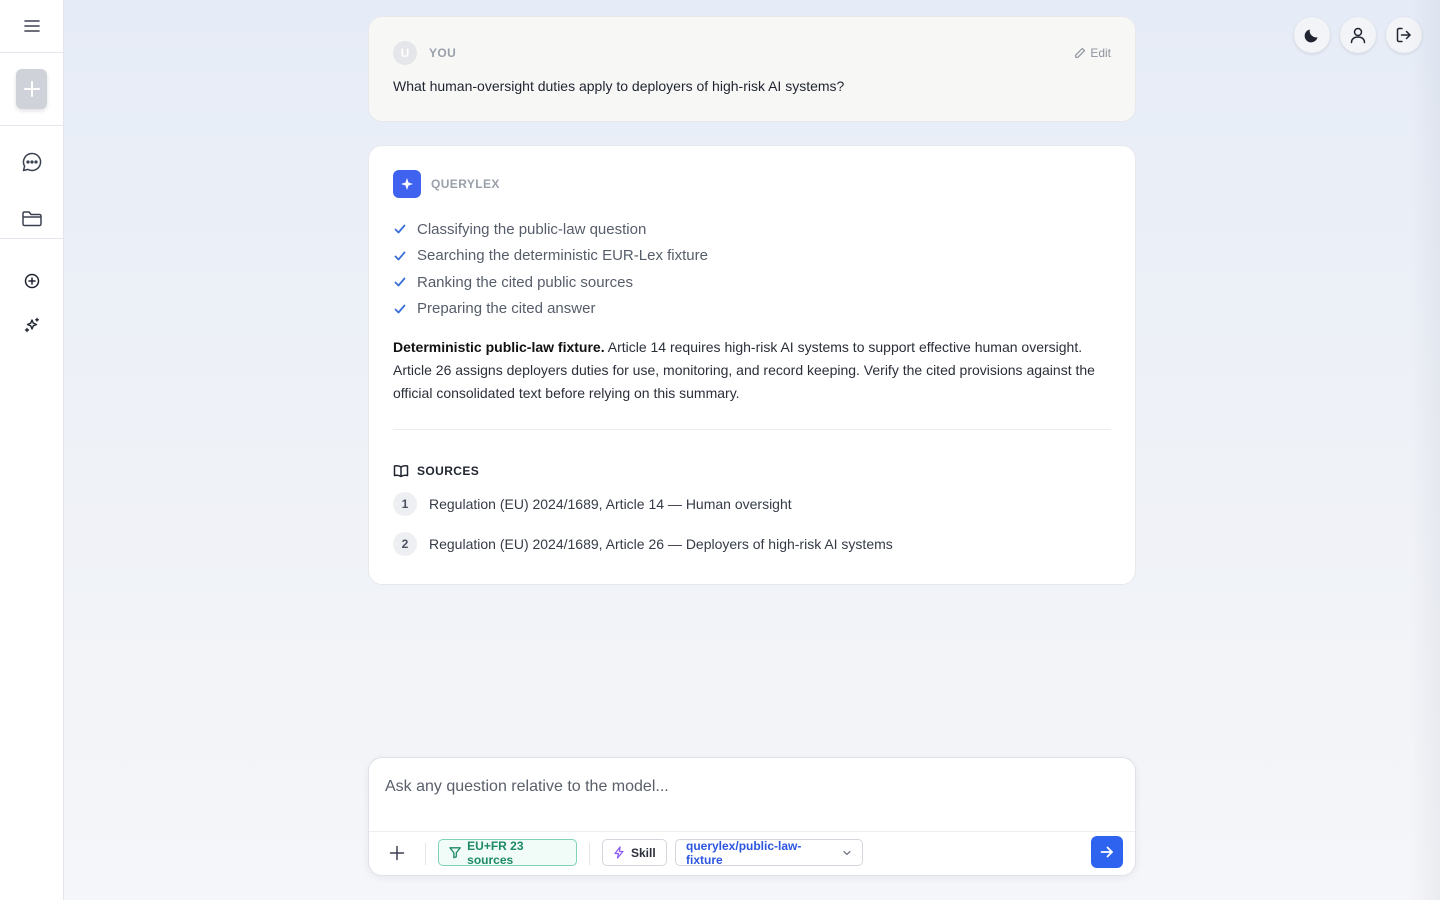 Image resolution: width=1440 pixels, height=900 pixels. I want to click on user-icon, so click(1358, 35).